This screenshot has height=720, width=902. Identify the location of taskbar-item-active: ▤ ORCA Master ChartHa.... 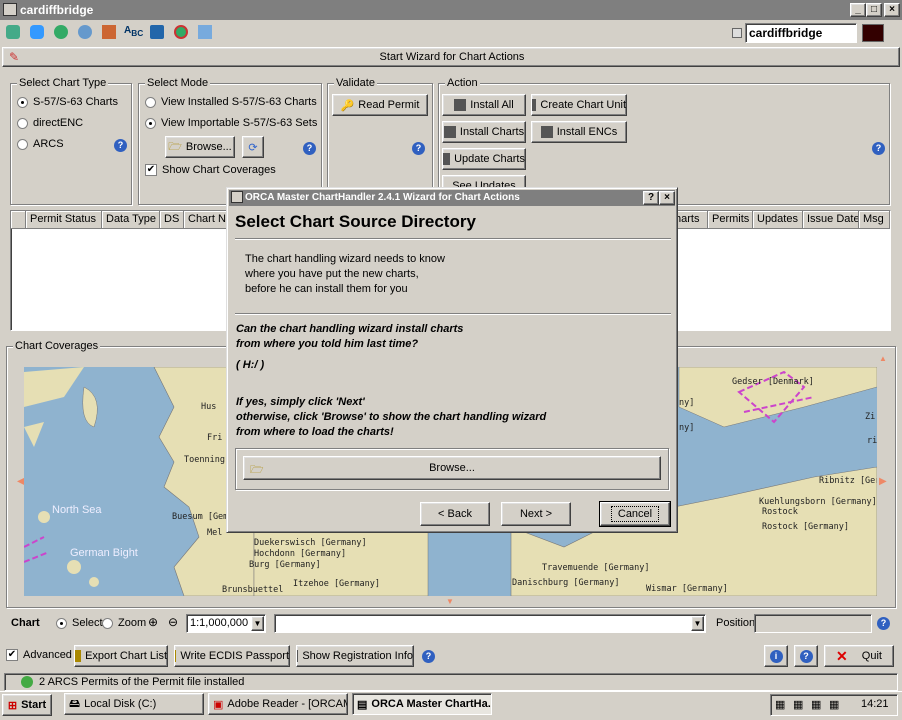
(422, 704).